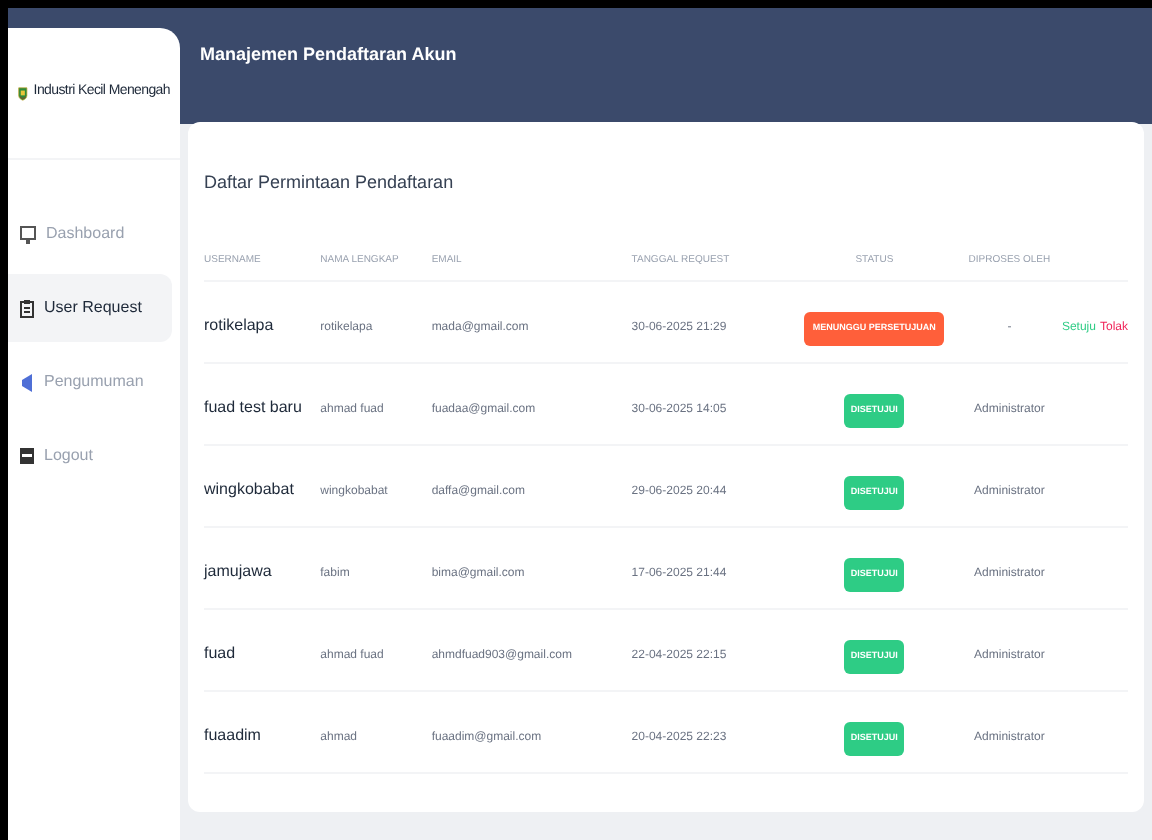 This screenshot has height=840, width=1152. What do you see at coordinates (90, 456) in the screenshot?
I see `sidebar-item: Logout` at bounding box center [90, 456].